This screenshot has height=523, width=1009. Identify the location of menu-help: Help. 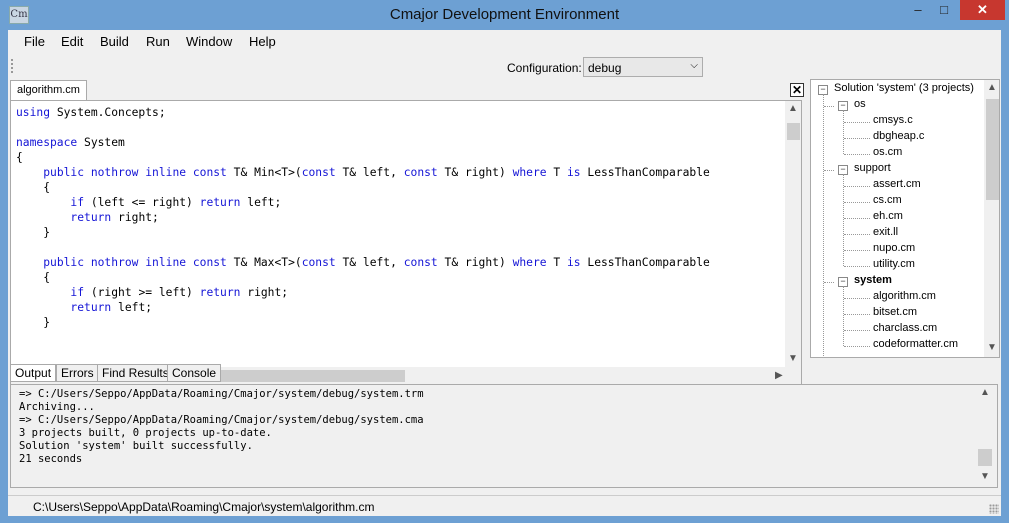
(262, 41).